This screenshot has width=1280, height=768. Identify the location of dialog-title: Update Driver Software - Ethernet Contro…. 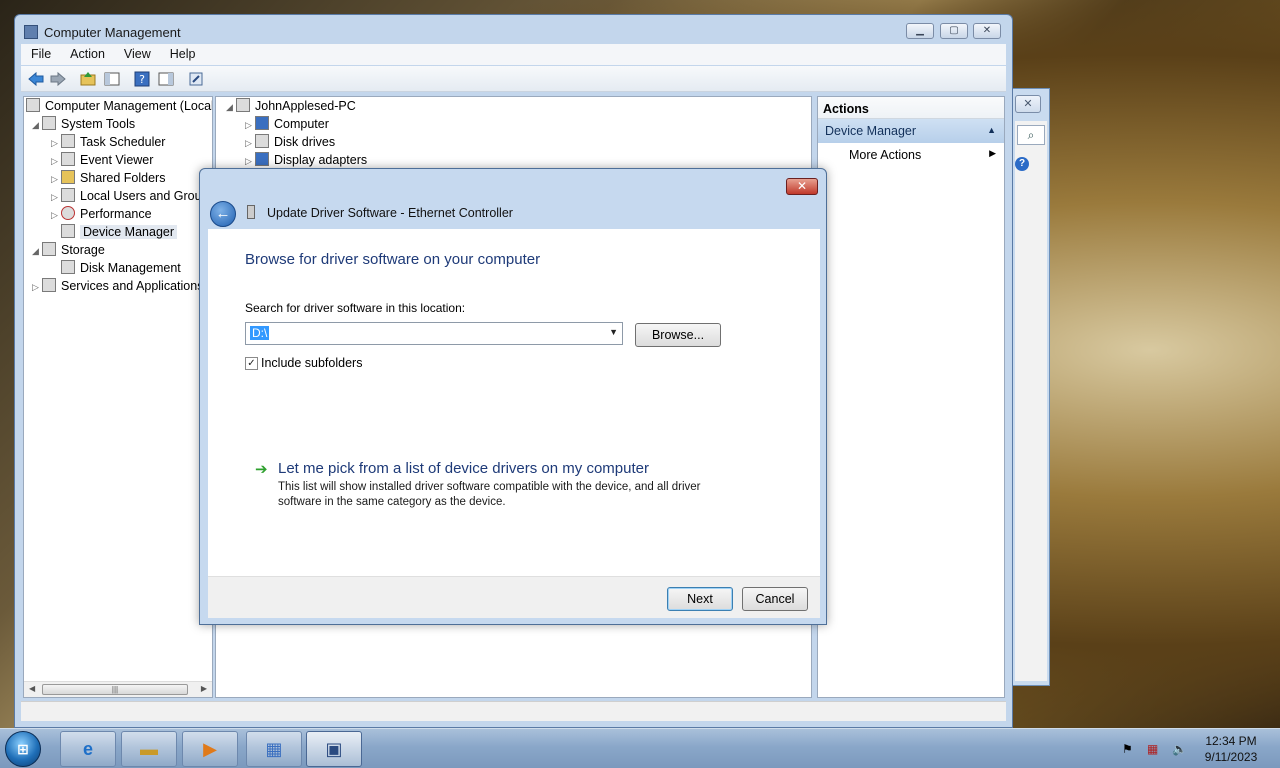
(390, 213).